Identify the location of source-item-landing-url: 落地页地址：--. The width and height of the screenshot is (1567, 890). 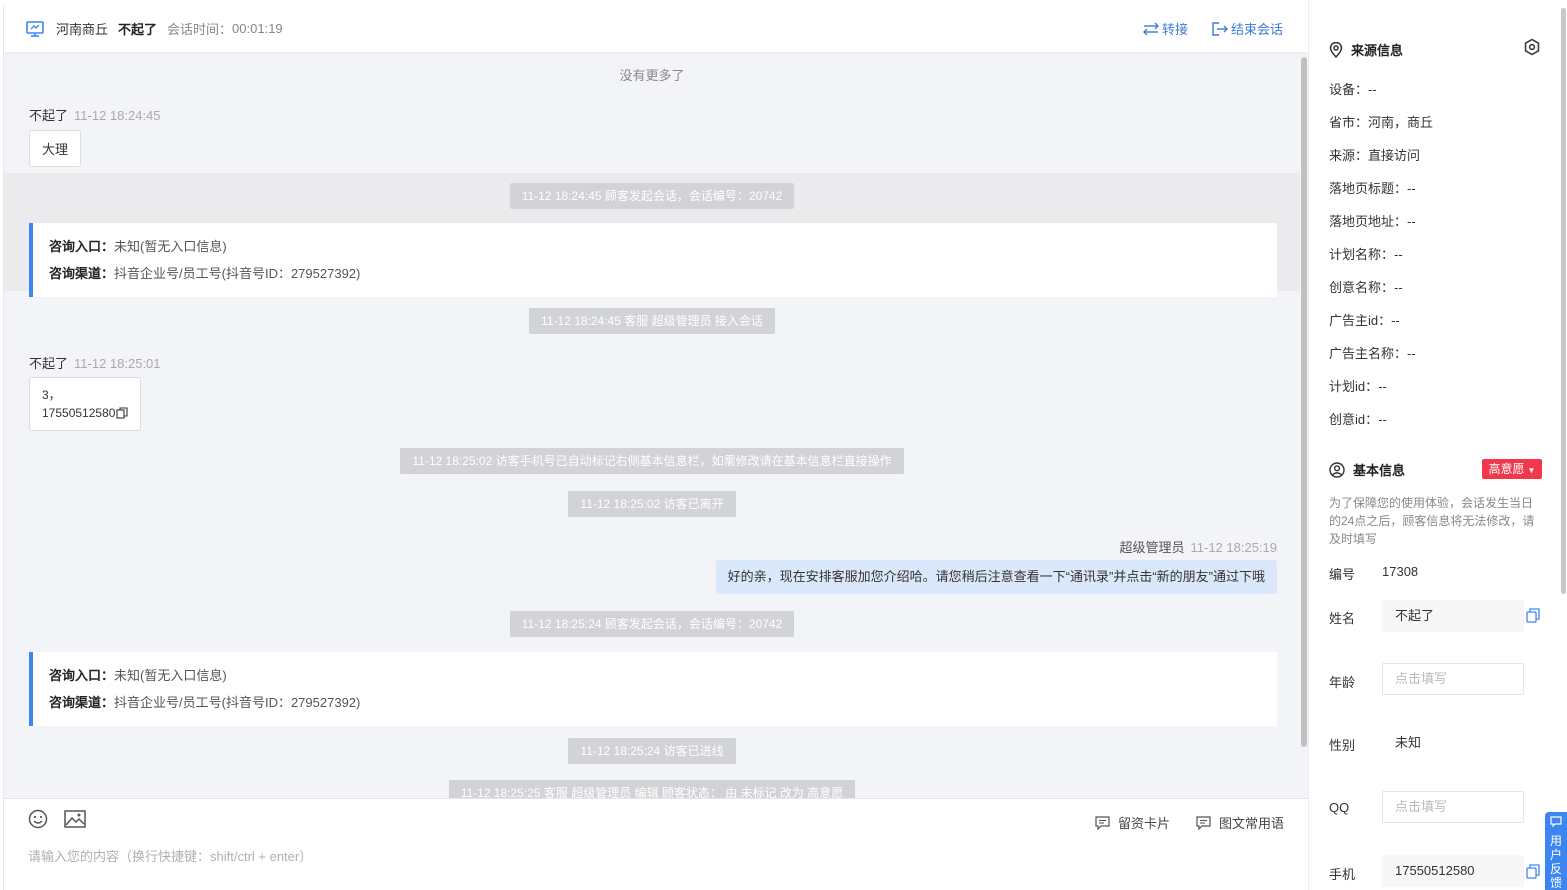
(1372, 220).